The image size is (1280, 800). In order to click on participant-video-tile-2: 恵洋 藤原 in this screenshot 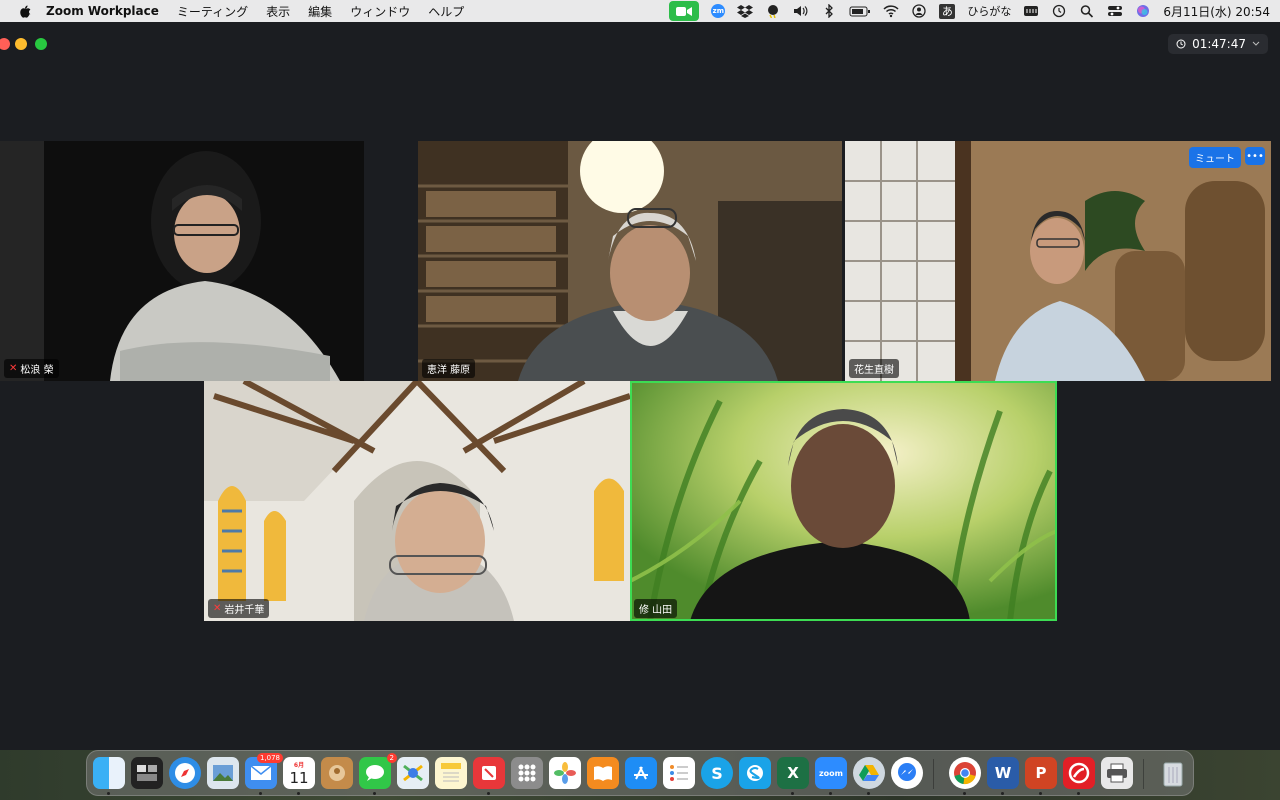, I will do `click(630, 261)`.